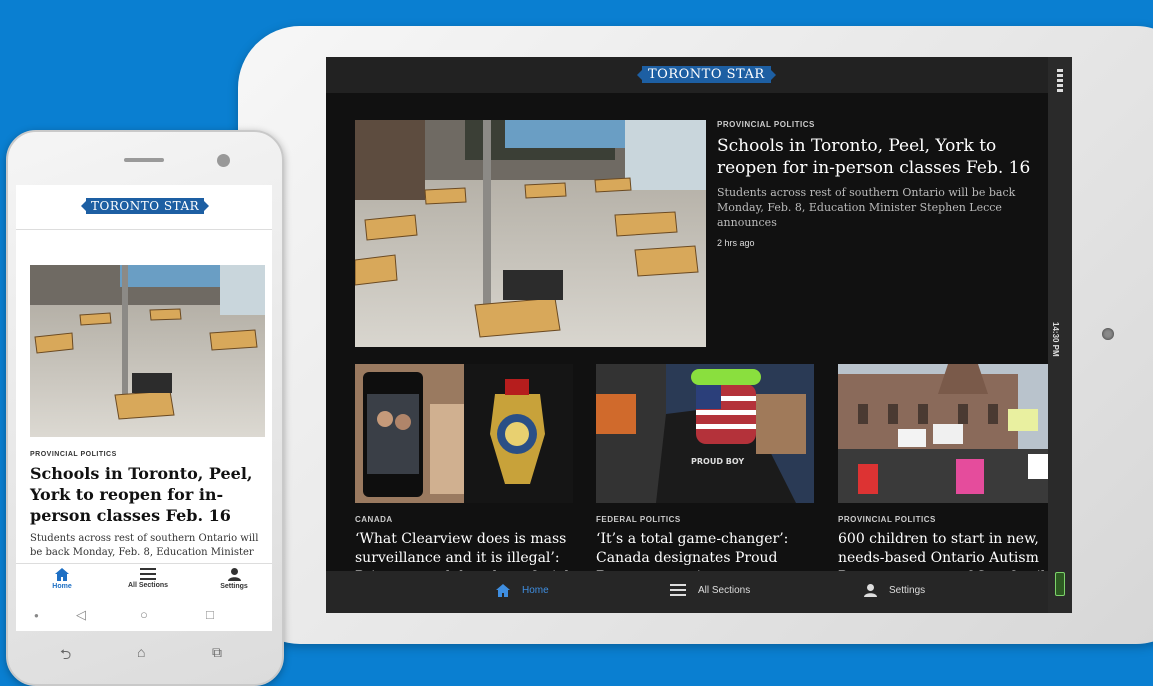 The width and height of the screenshot is (1153, 686). I want to click on tablet-nav-settings: Settings, so click(894, 590).